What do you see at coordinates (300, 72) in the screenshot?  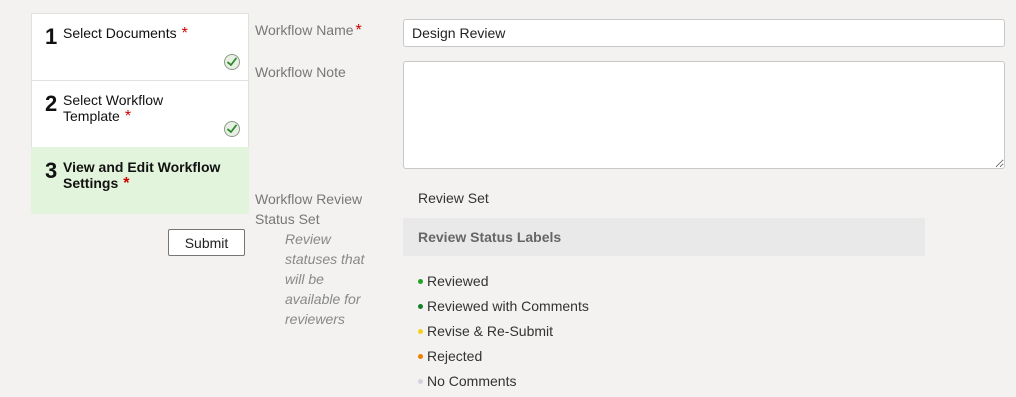 I see `workflow-note-label: Workflow Note` at bounding box center [300, 72].